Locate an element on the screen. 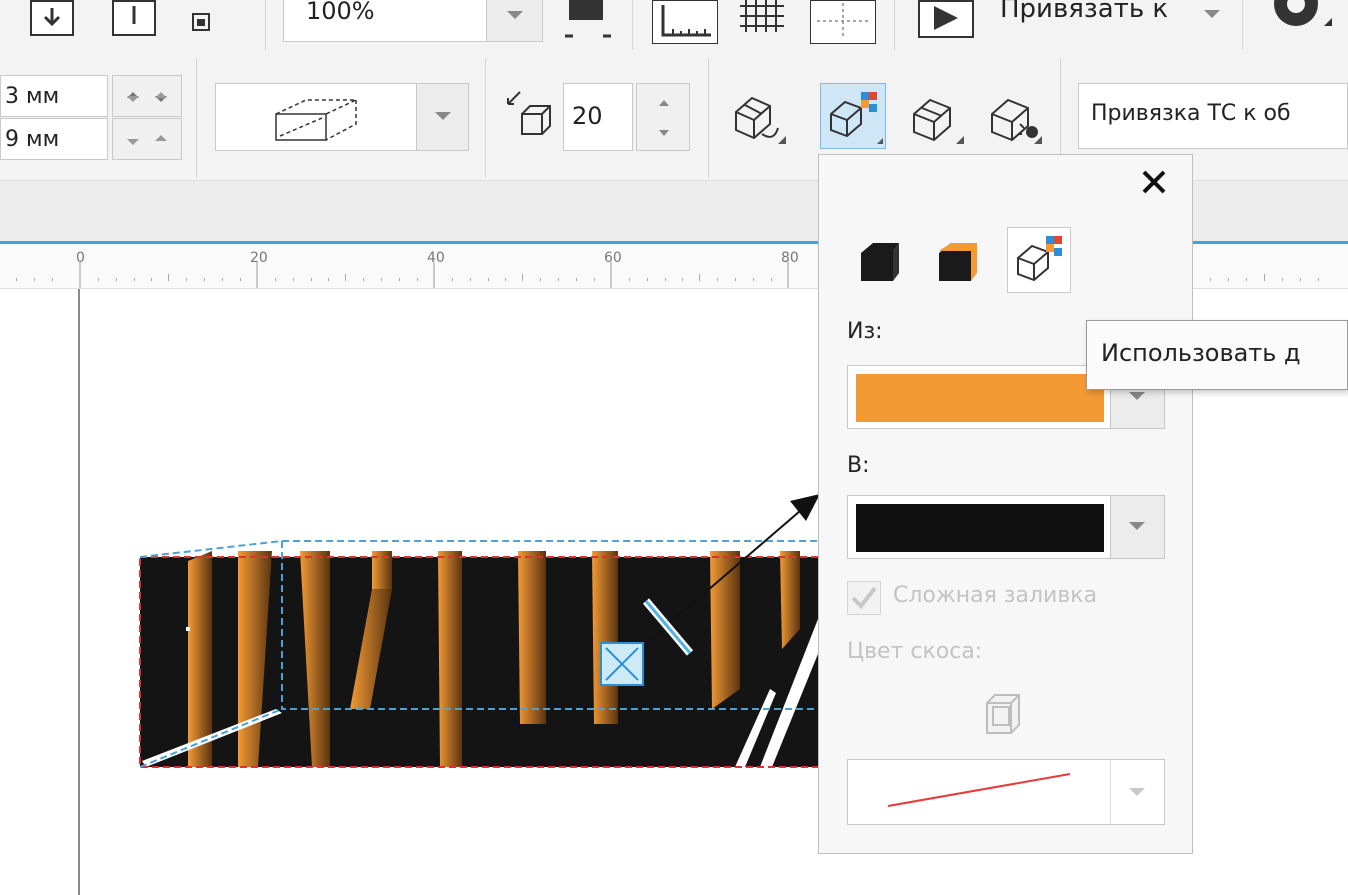 This screenshot has height=895, width=1348. tooltip: Использовать д is located at coordinates (1217, 355).